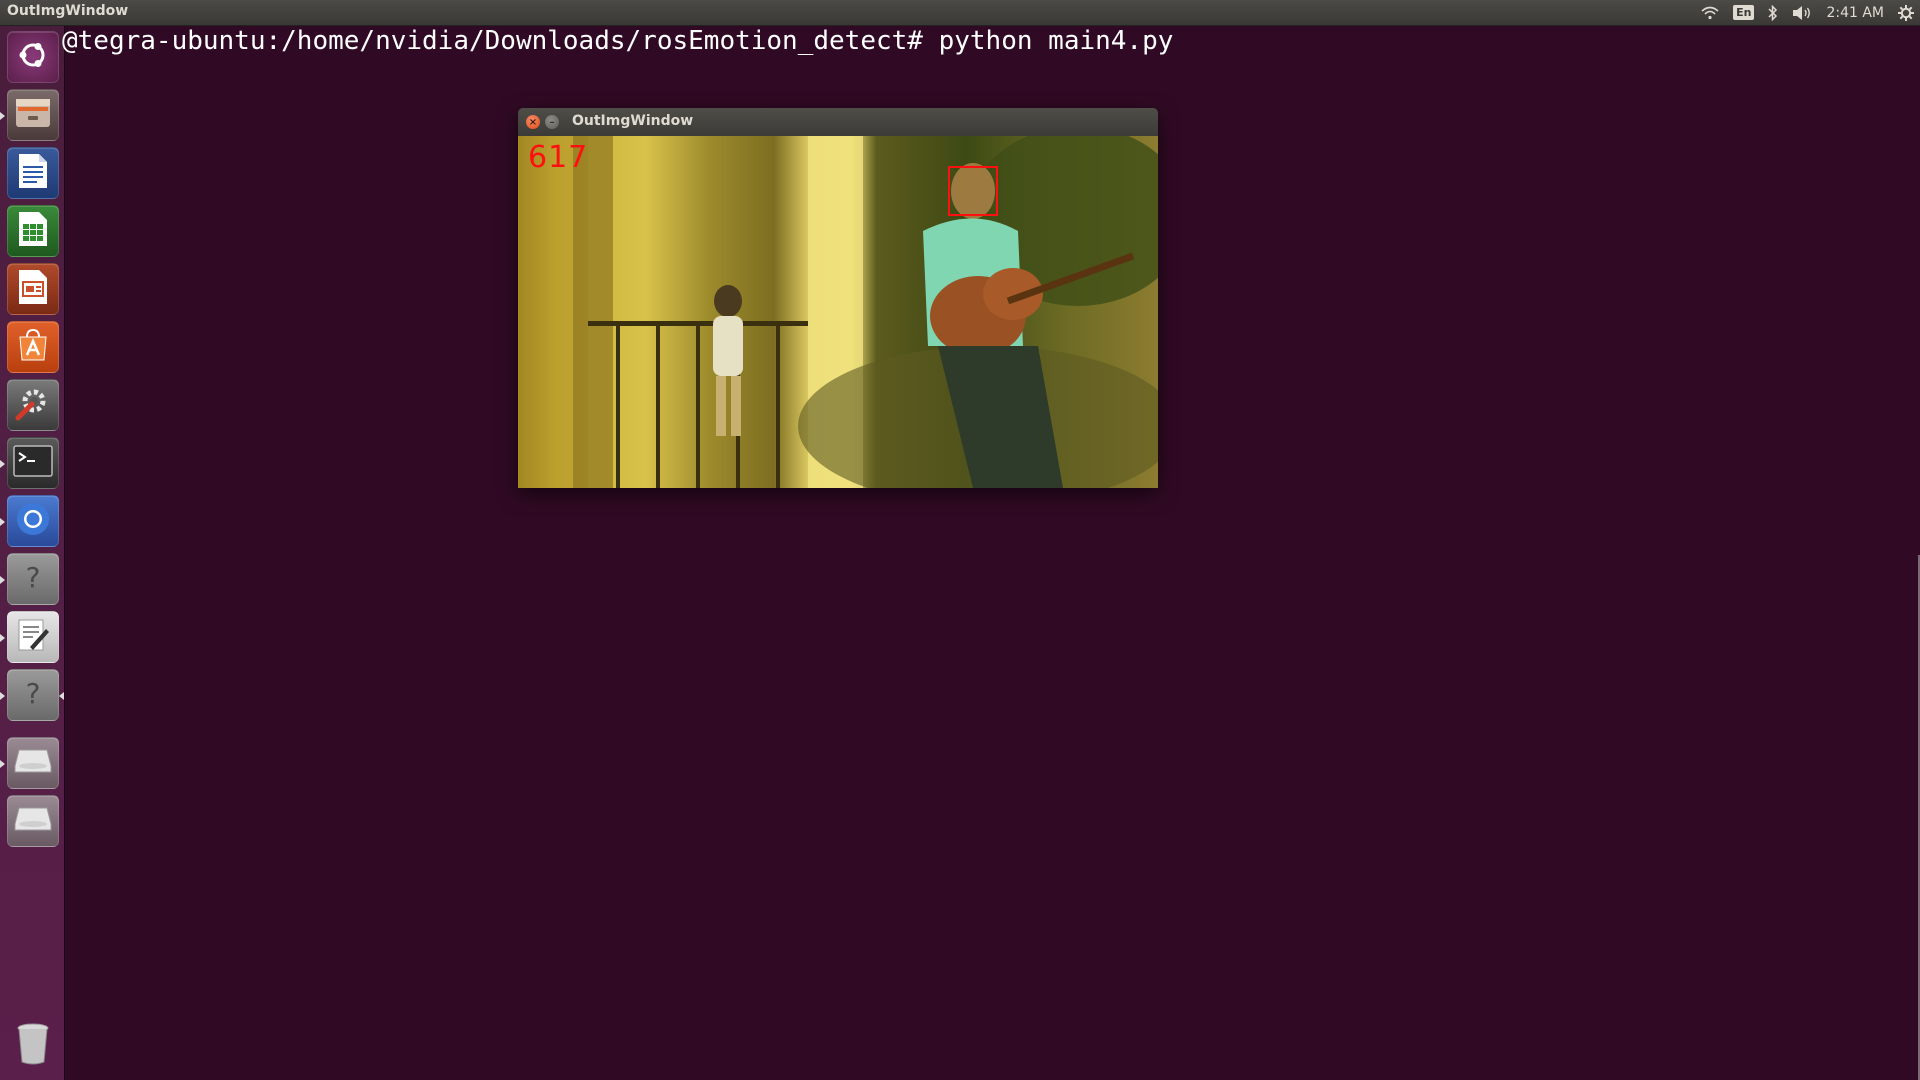 This screenshot has height=1080, width=1920. I want to click on active-window-title: OutImgWindow, so click(68, 11).